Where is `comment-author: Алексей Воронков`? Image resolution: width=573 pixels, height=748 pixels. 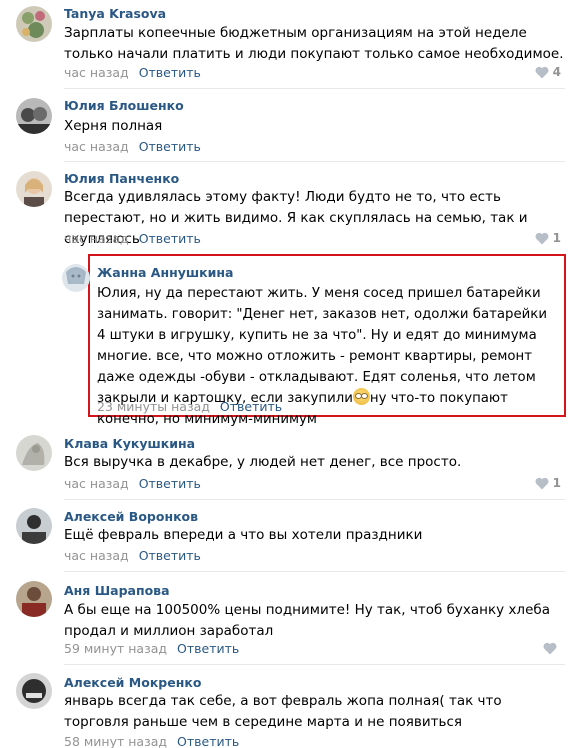
comment-author: Алексей Воронков is located at coordinates (131, 516).